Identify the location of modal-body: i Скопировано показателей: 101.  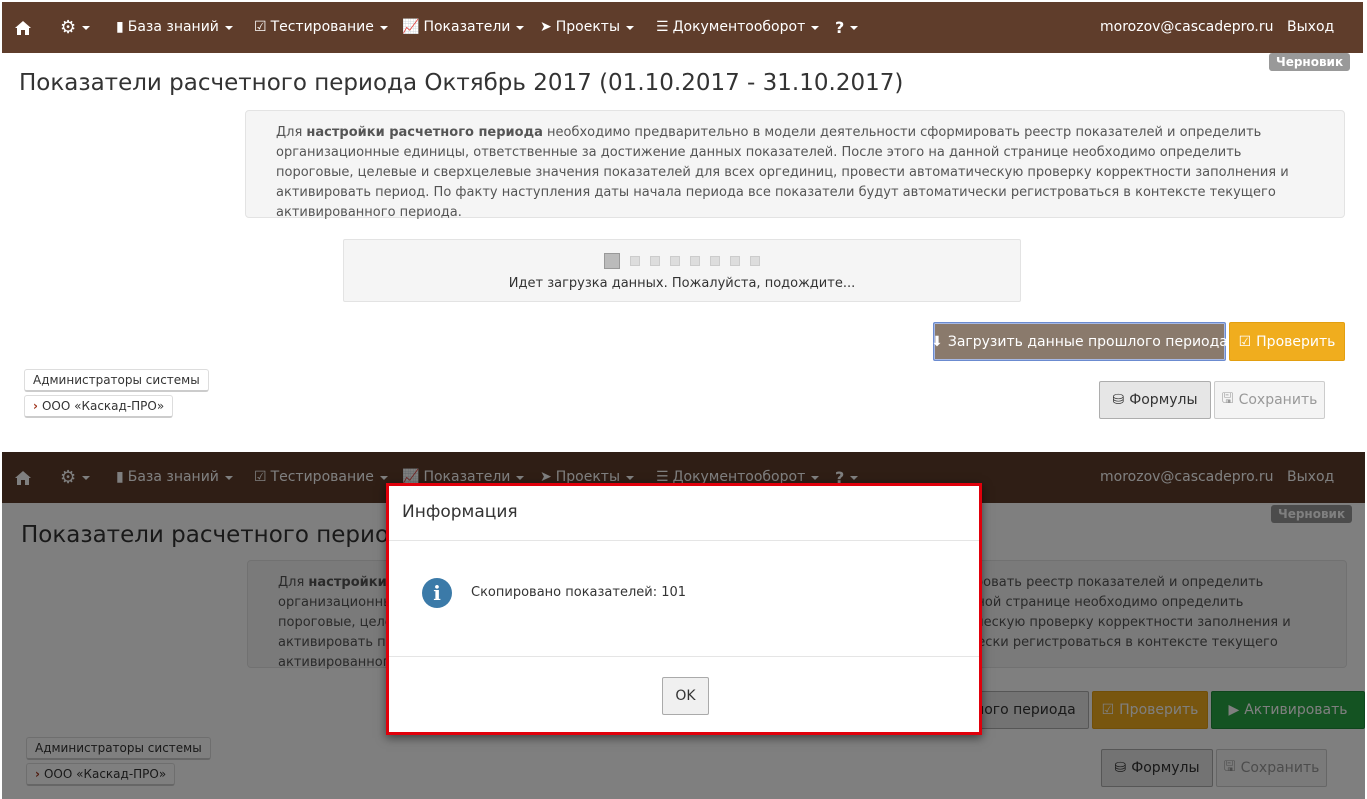
(684, 599).